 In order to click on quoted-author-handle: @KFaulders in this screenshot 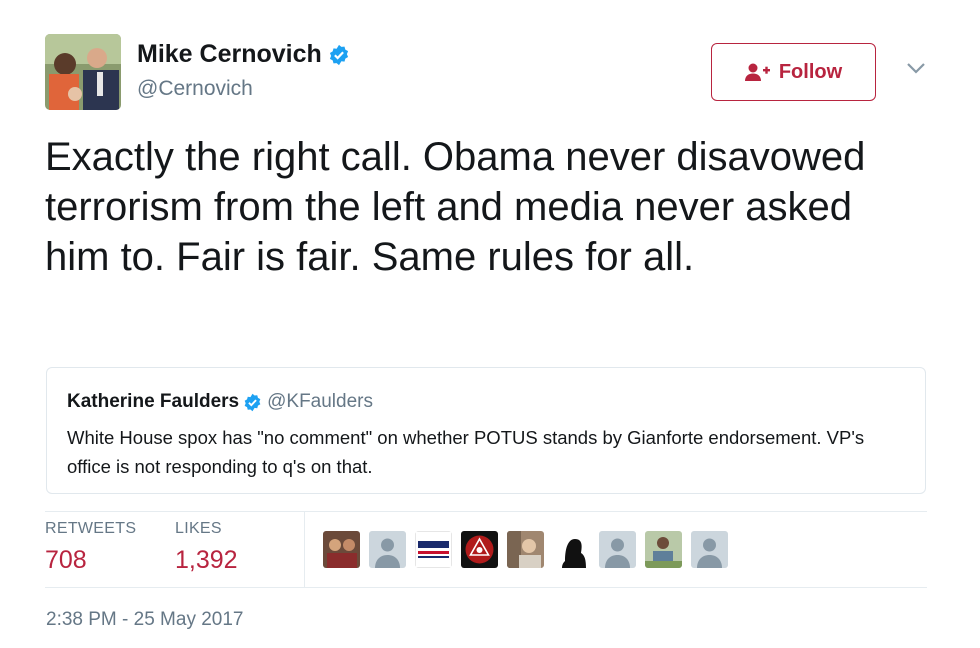, I will do `click(320, 401)`.